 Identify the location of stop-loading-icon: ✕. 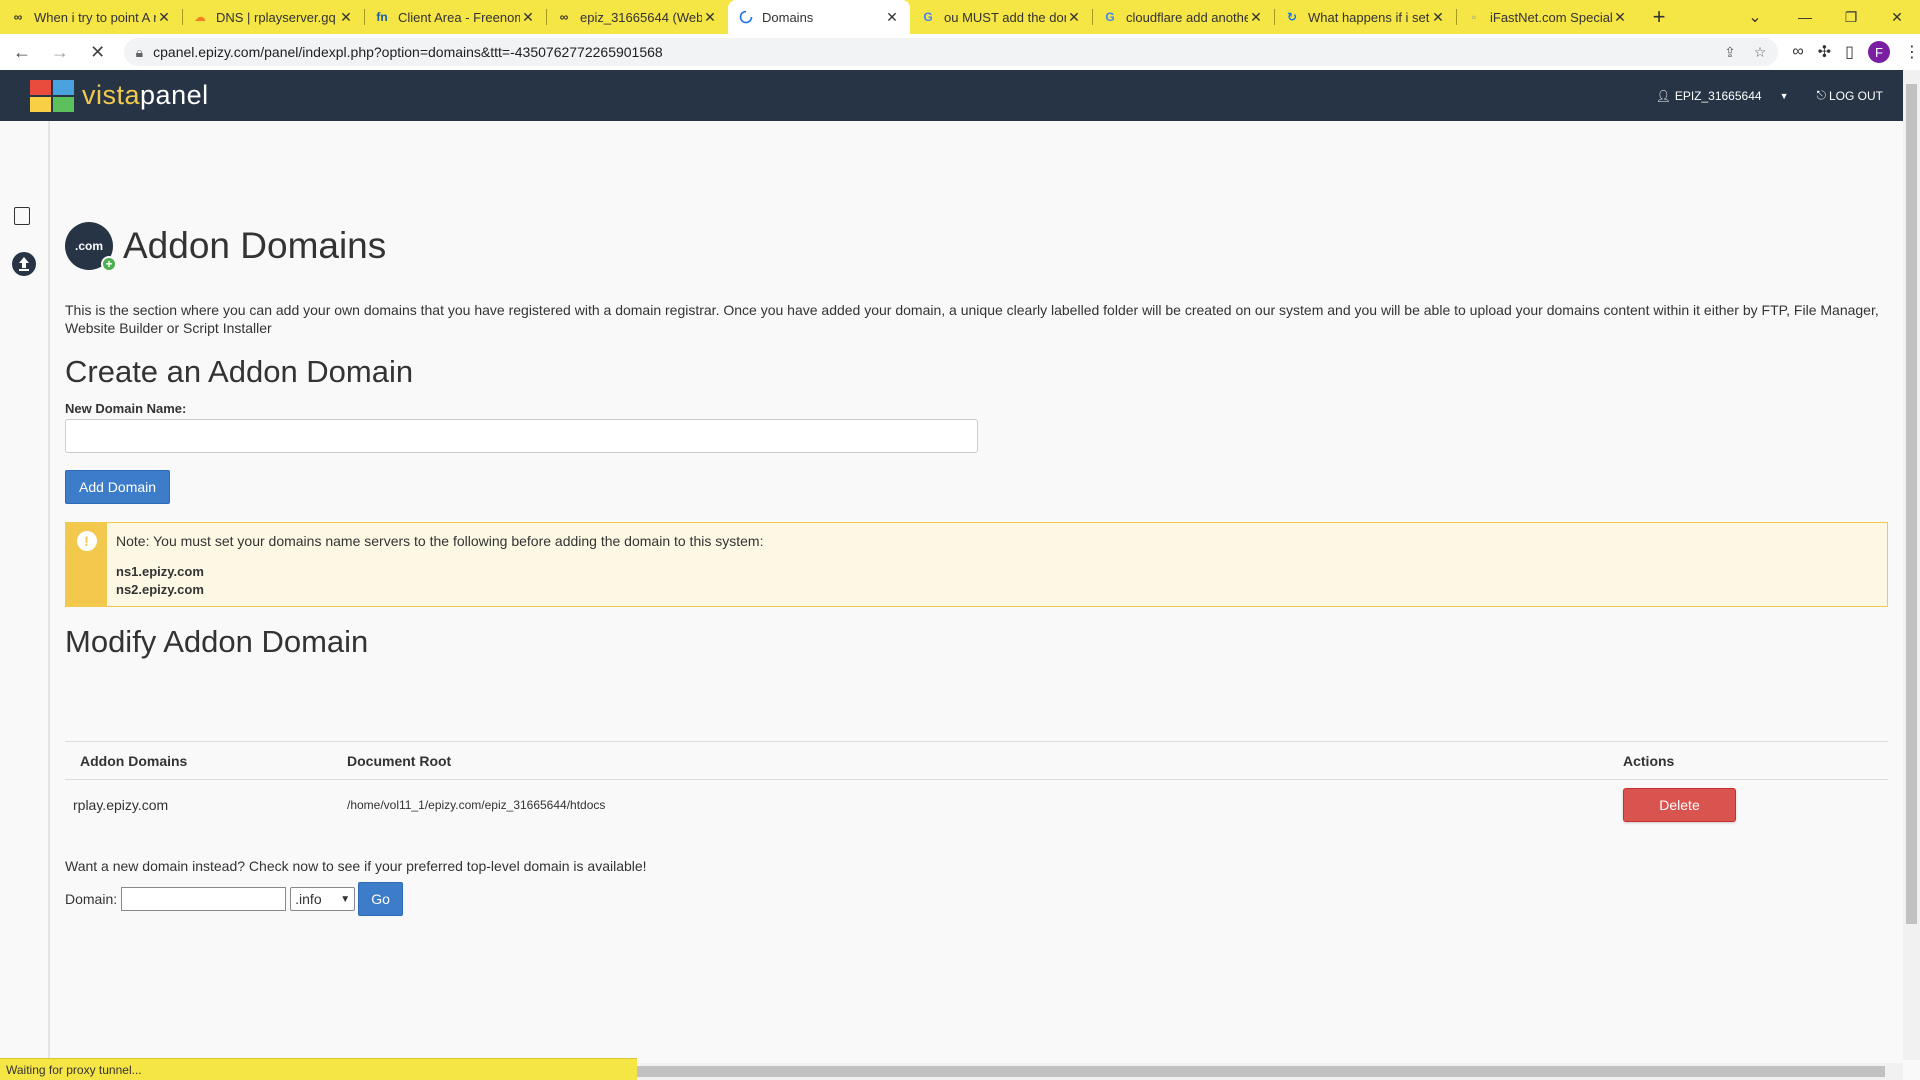
(98, 52).